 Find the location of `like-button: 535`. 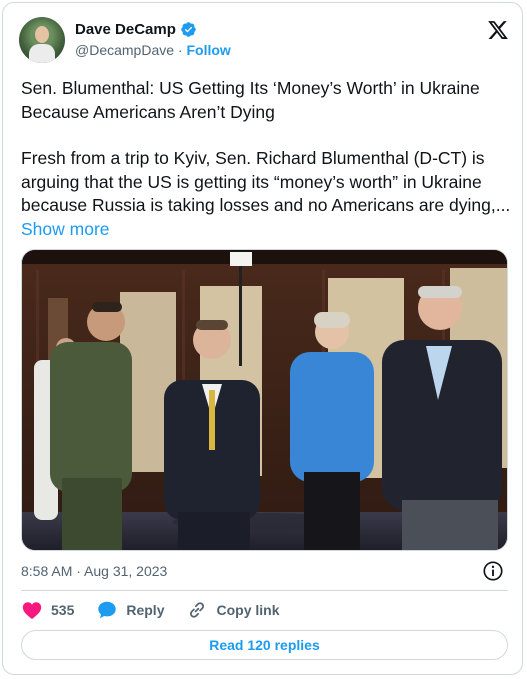

like-button: 535 is located at coordinates (47, 610).